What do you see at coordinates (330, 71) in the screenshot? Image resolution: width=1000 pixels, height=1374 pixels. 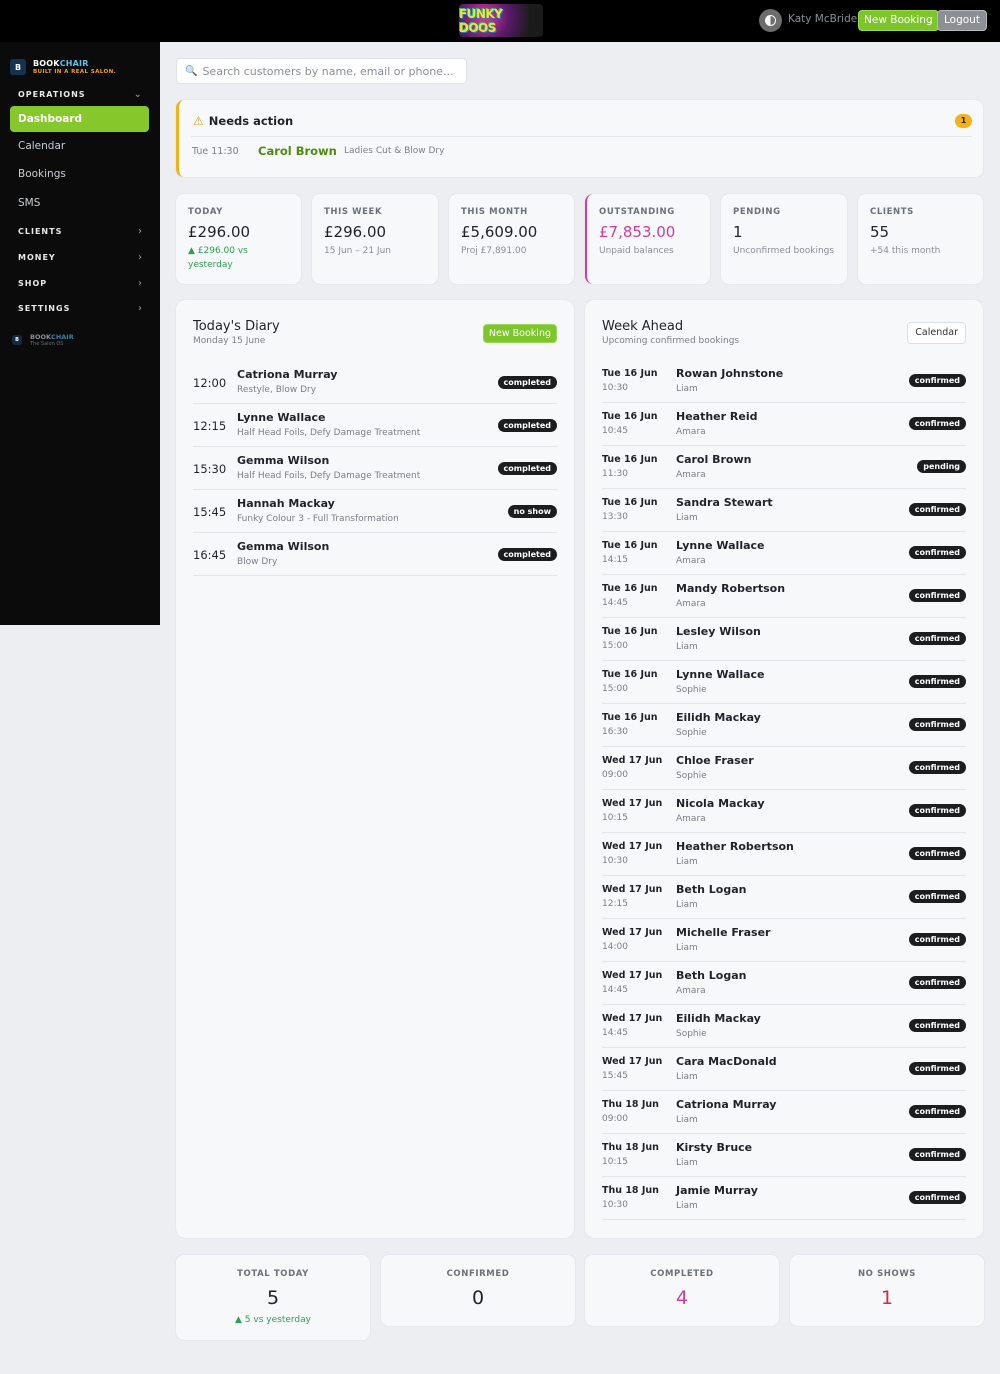 I see `search-input` at bounding box center [330, 71].